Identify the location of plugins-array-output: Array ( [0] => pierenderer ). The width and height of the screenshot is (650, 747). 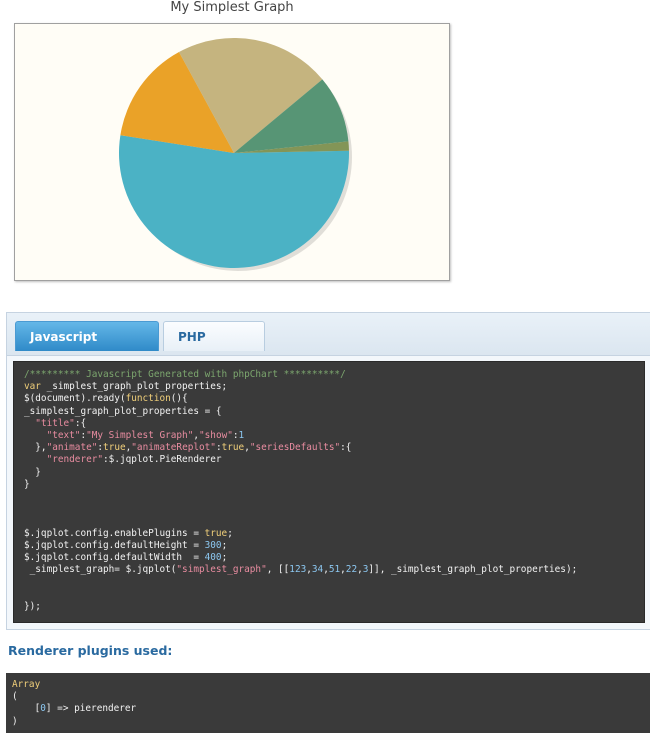
(328, 703).